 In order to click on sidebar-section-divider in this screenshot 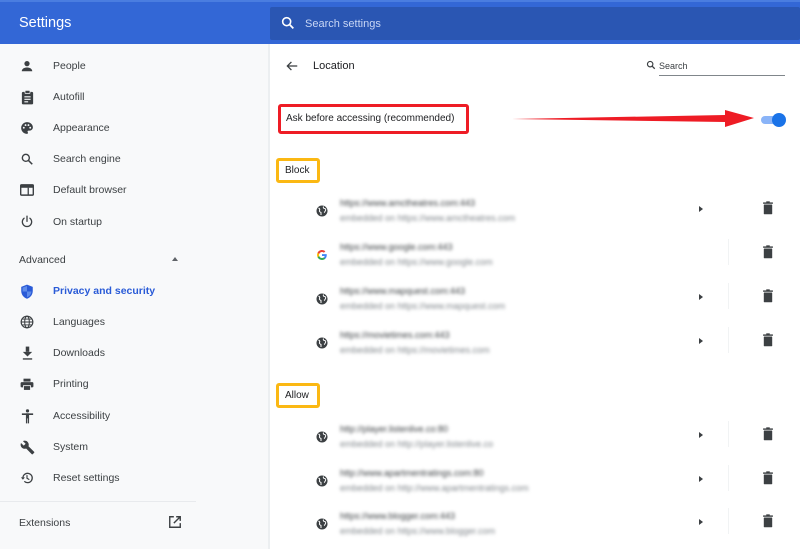, I will do `click(98, 501)`.